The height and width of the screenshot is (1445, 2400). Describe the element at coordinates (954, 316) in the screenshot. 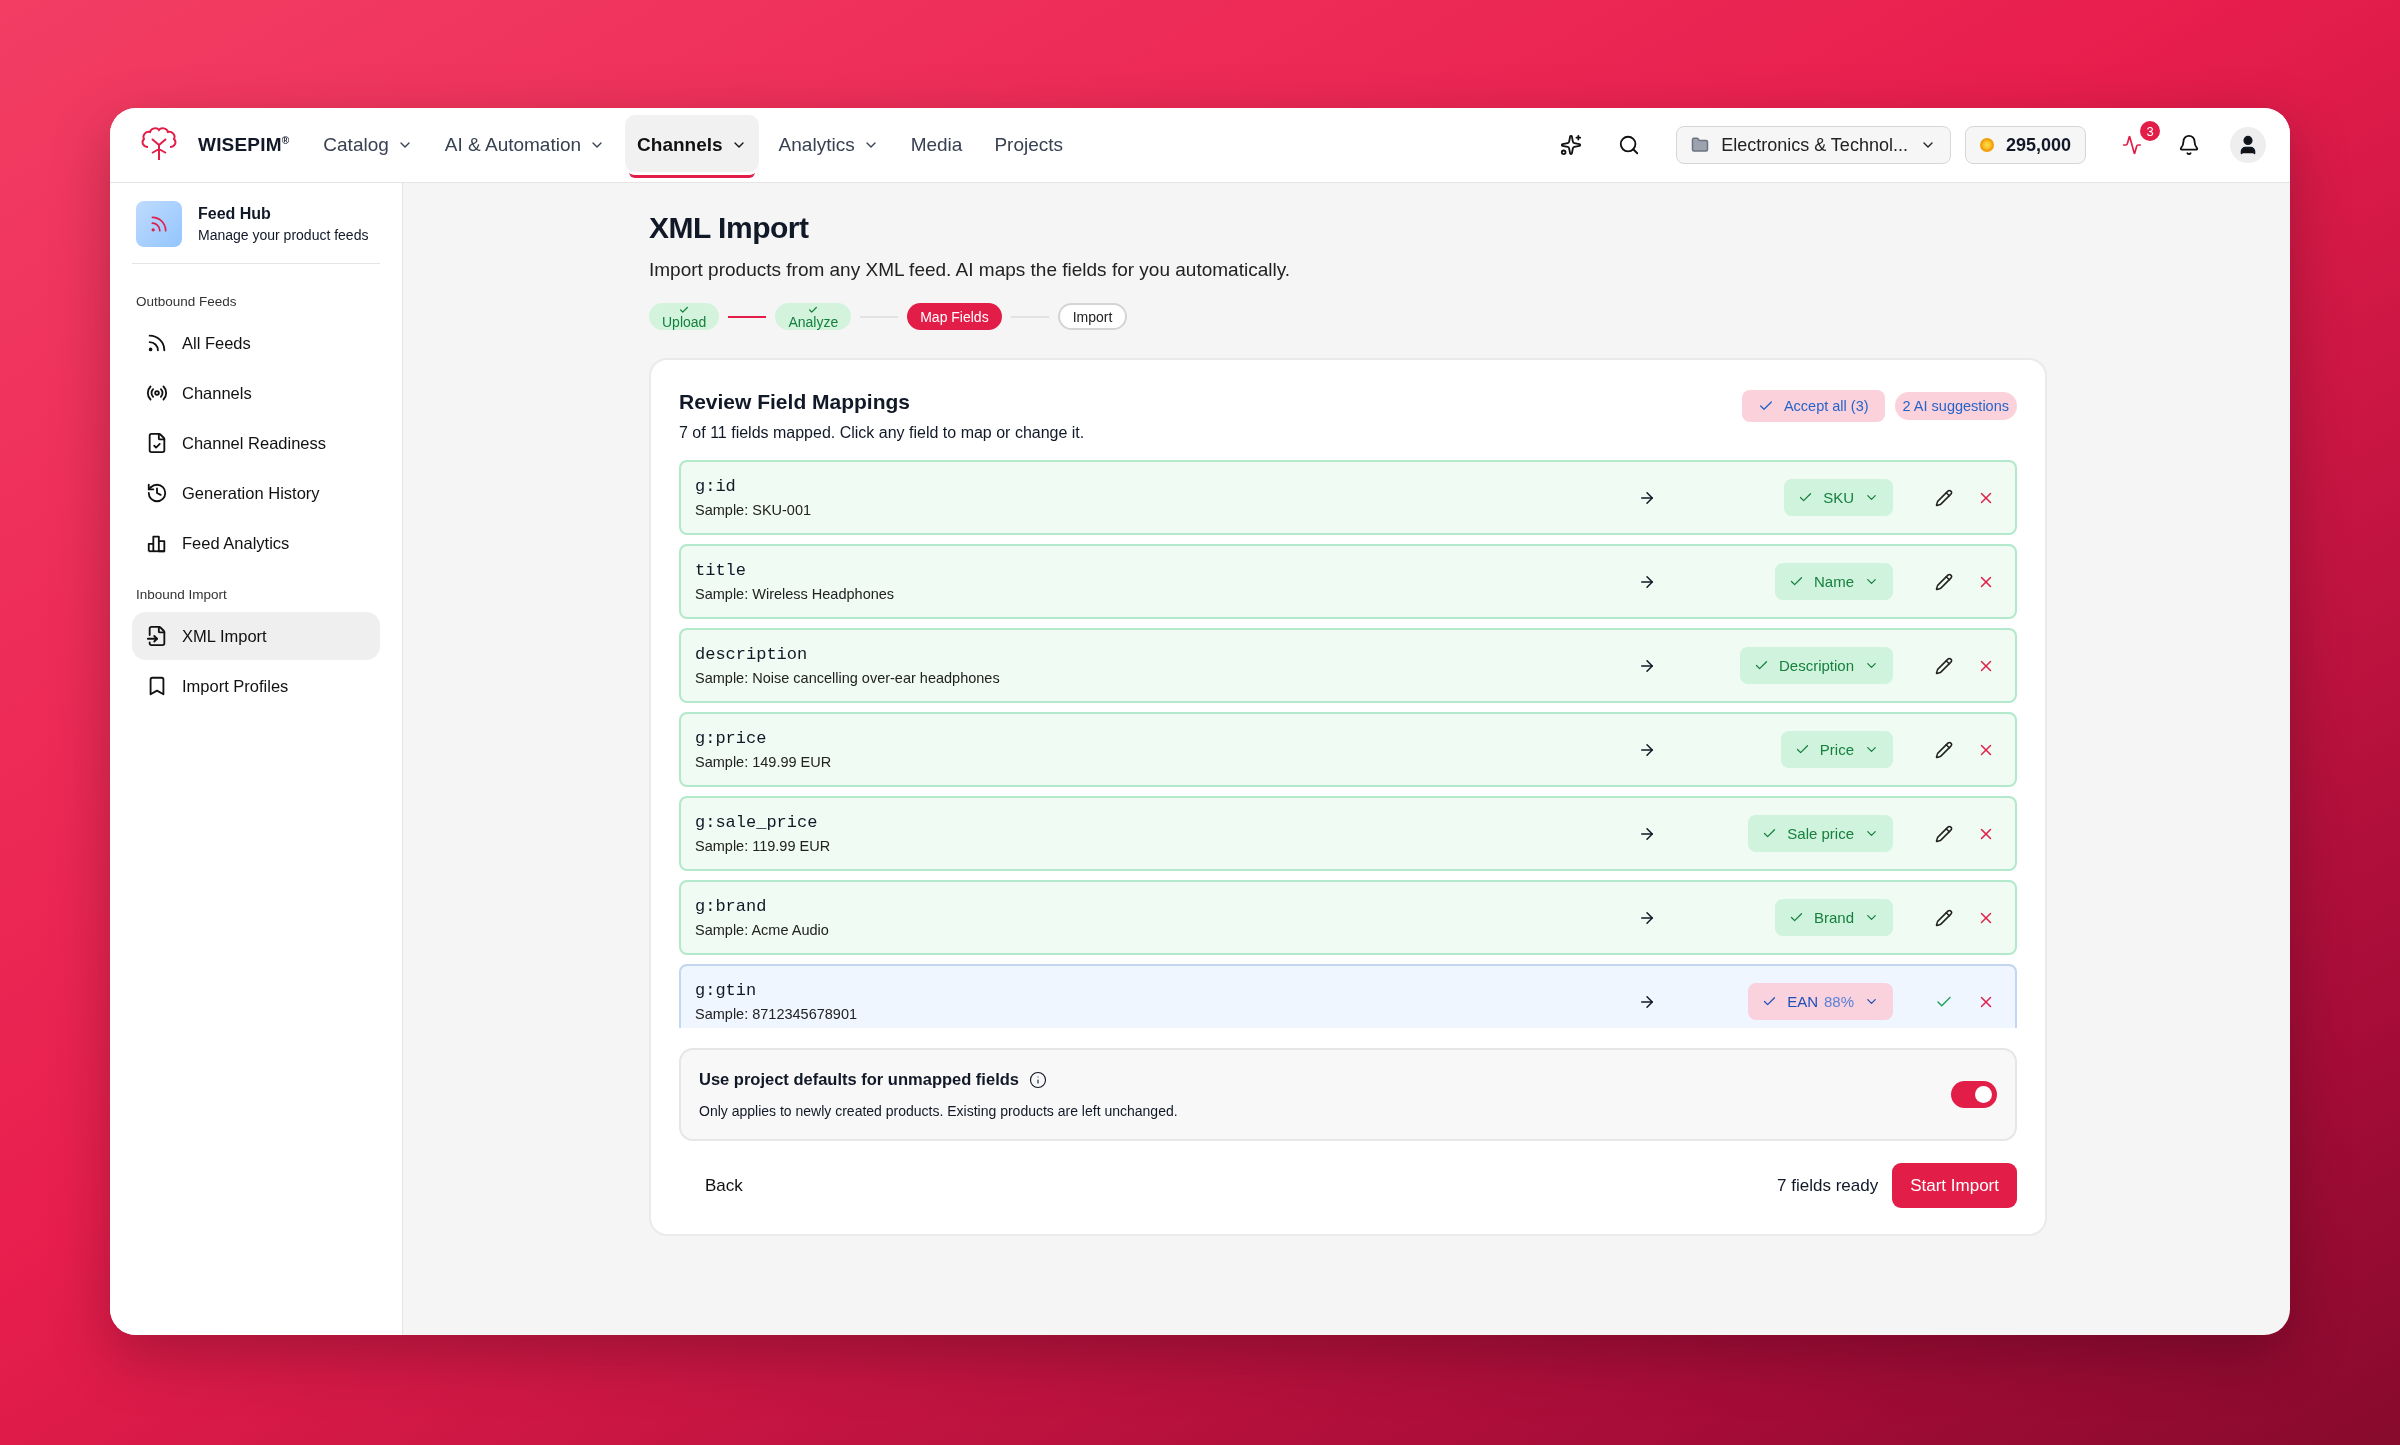

I see `step-pill: Map Fields` at that location.